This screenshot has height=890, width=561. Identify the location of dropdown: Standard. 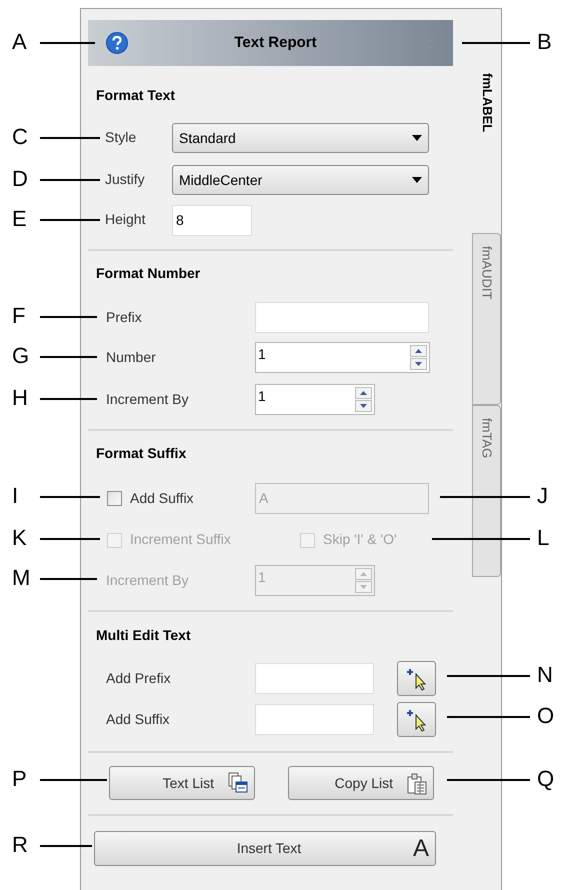
(300, 138).